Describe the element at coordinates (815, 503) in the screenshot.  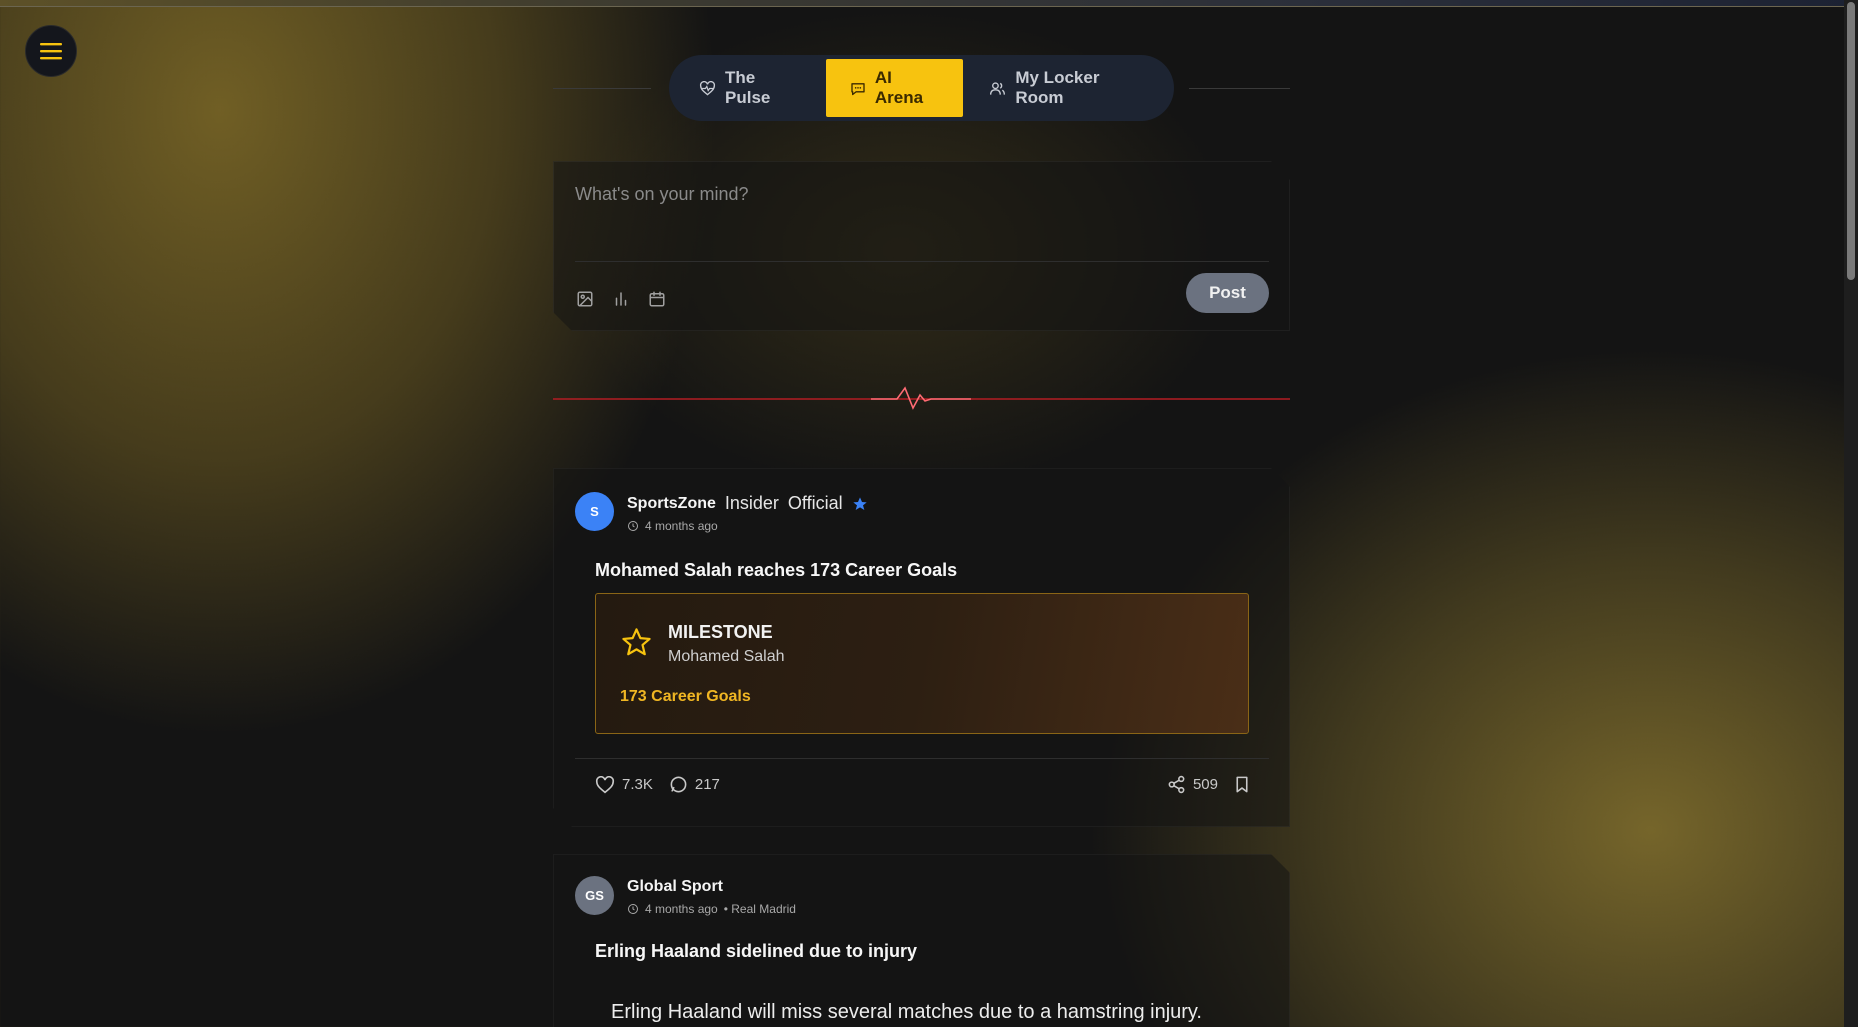
I see `author-tag: Official` at that location.